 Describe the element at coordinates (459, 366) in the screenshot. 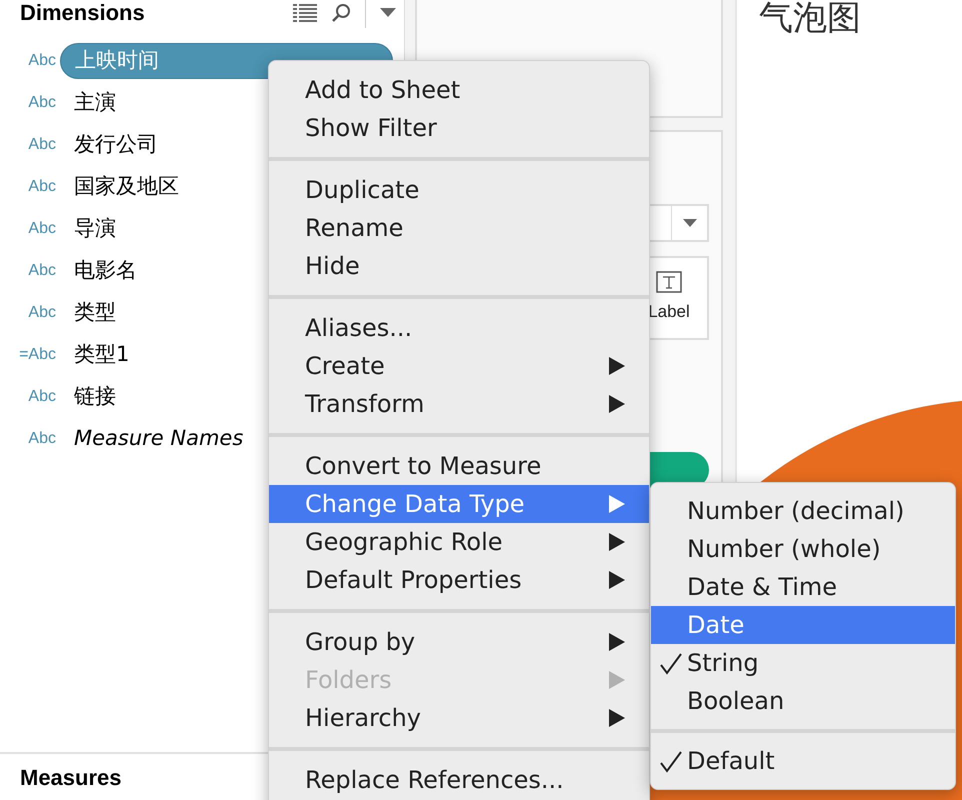

I see `menu-item: Create` at that location.